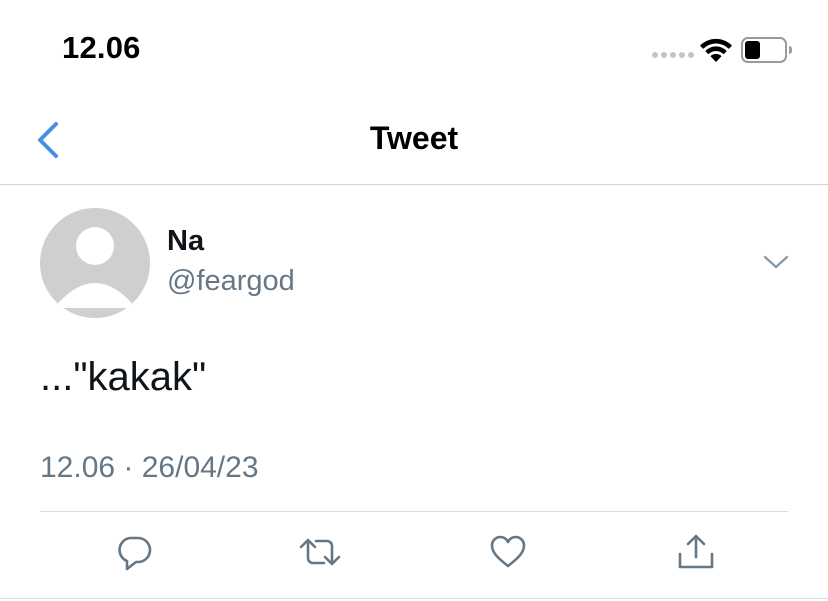 The height and width of the screenshot is (601, 828). I want to click on reply-button, so click(134, 552).